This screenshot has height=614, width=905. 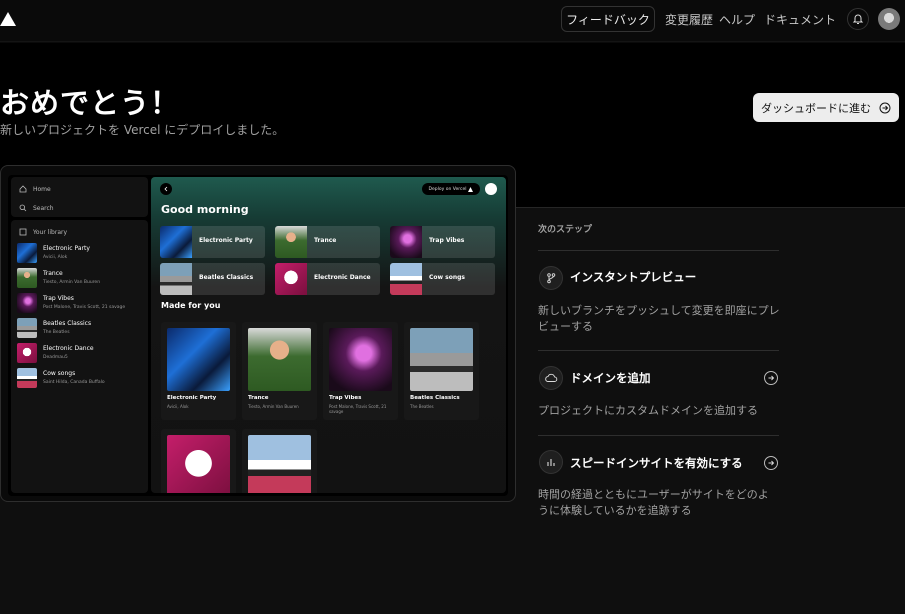 I want to click on bell-icon, so click(x=858, y=19).